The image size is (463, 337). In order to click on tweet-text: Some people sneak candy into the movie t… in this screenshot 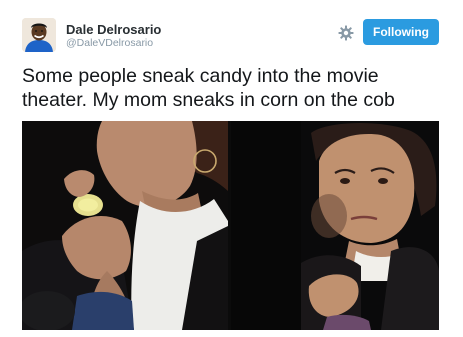, I will do `click(208, 88)`.